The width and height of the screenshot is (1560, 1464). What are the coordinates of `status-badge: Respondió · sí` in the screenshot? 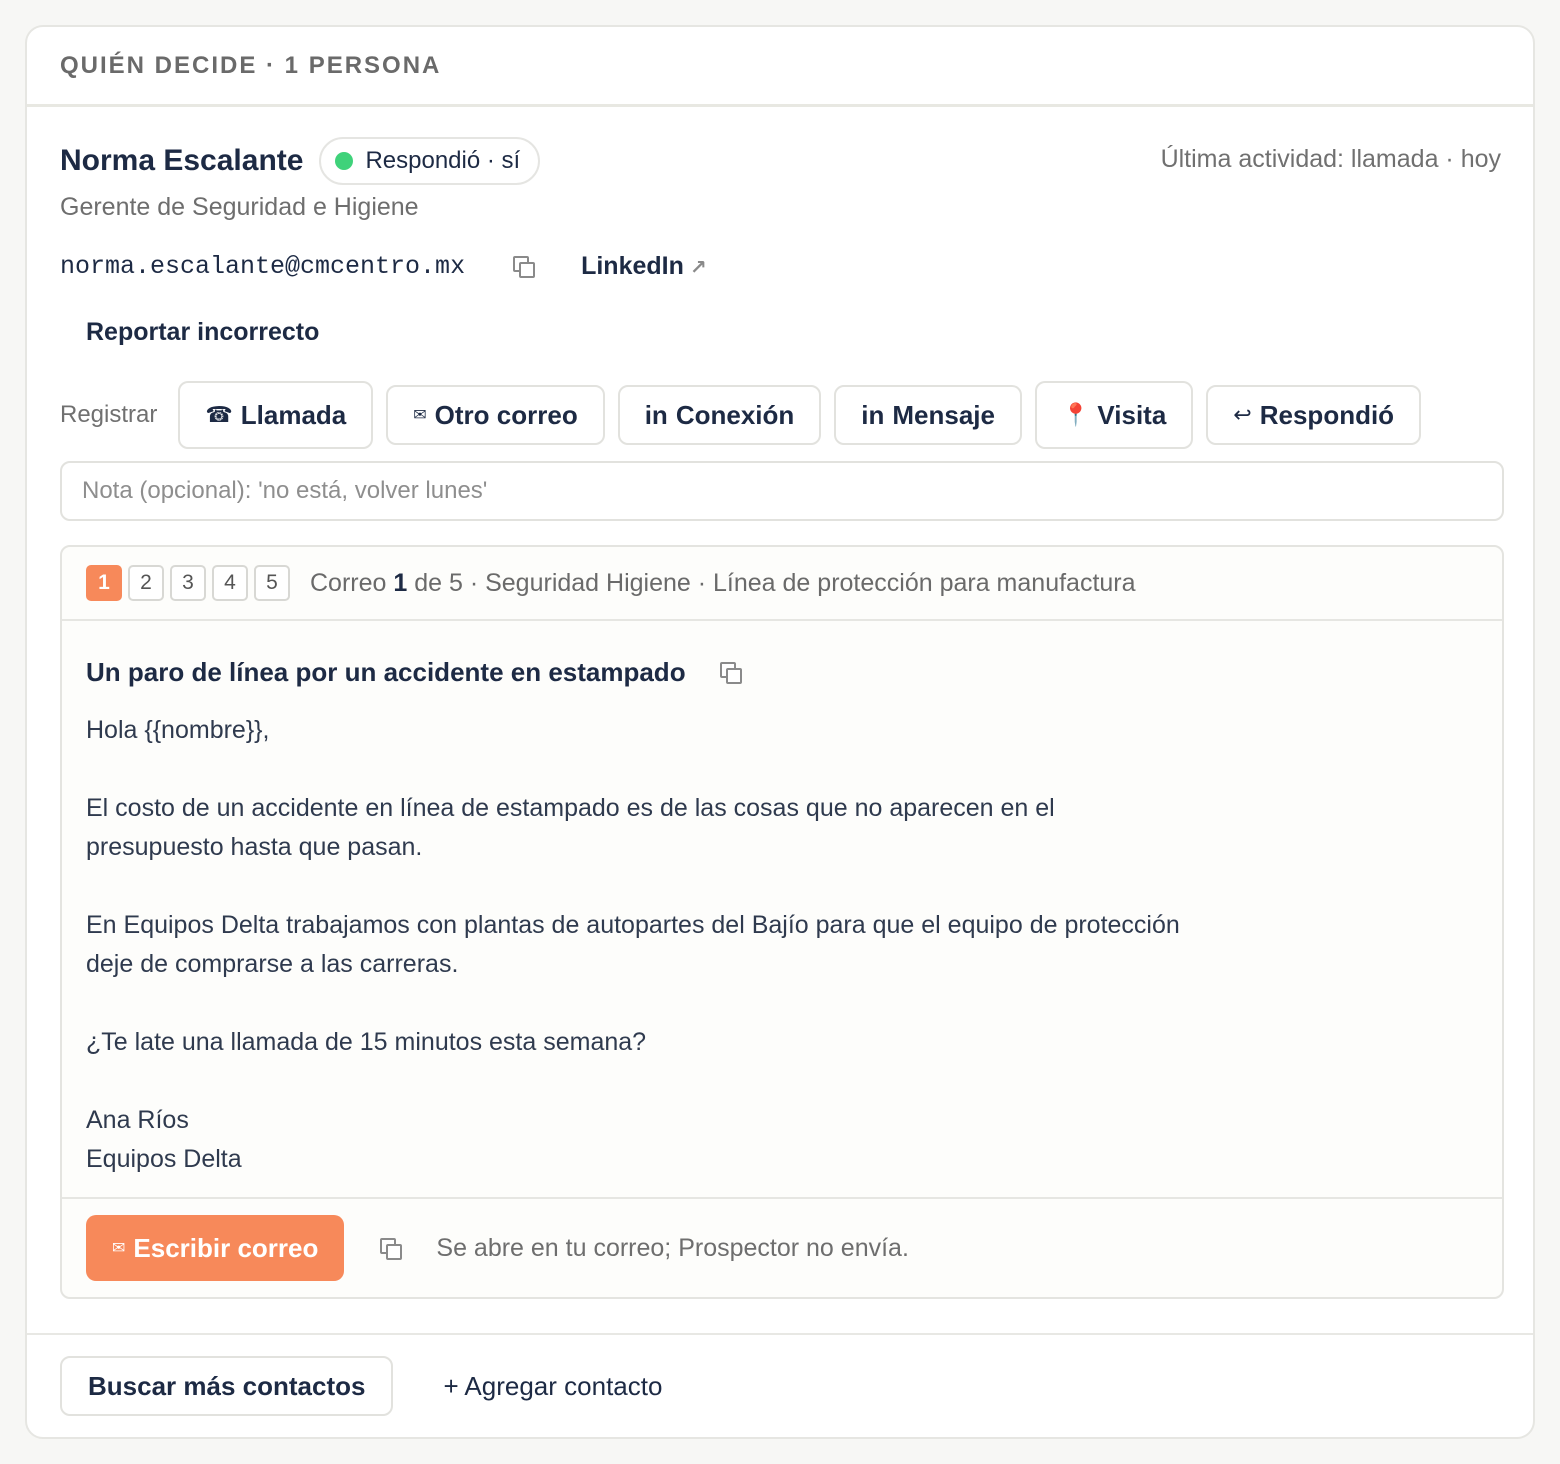 It's located at (430, 161).